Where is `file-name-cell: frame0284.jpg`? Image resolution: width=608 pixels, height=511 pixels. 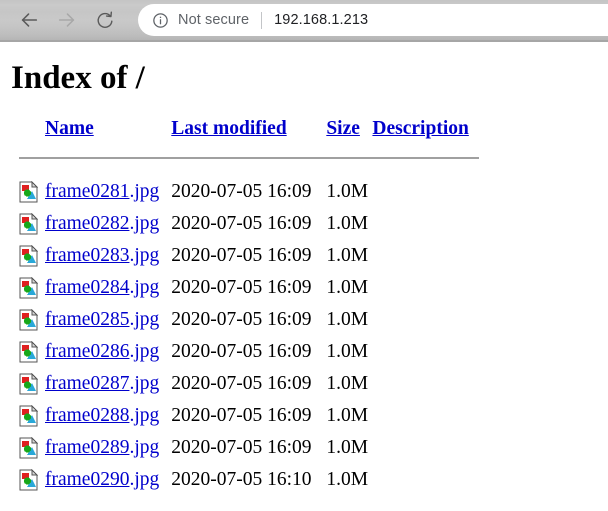 file-name-cell: frame0284.jpg is located at coordinates (108, 288).